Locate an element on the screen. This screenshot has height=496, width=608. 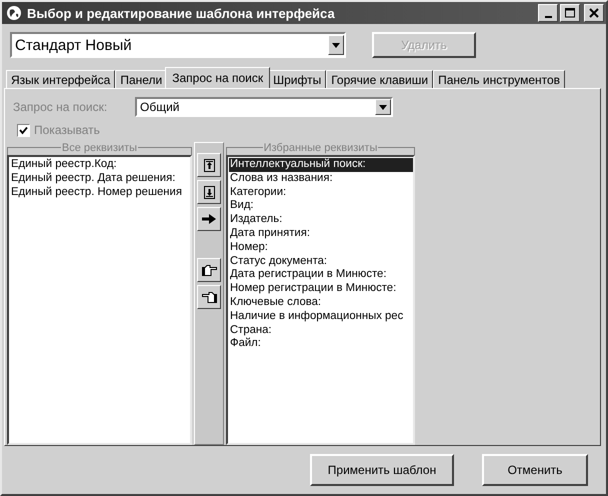
maximize-icon is located at coordinates (570, 13).